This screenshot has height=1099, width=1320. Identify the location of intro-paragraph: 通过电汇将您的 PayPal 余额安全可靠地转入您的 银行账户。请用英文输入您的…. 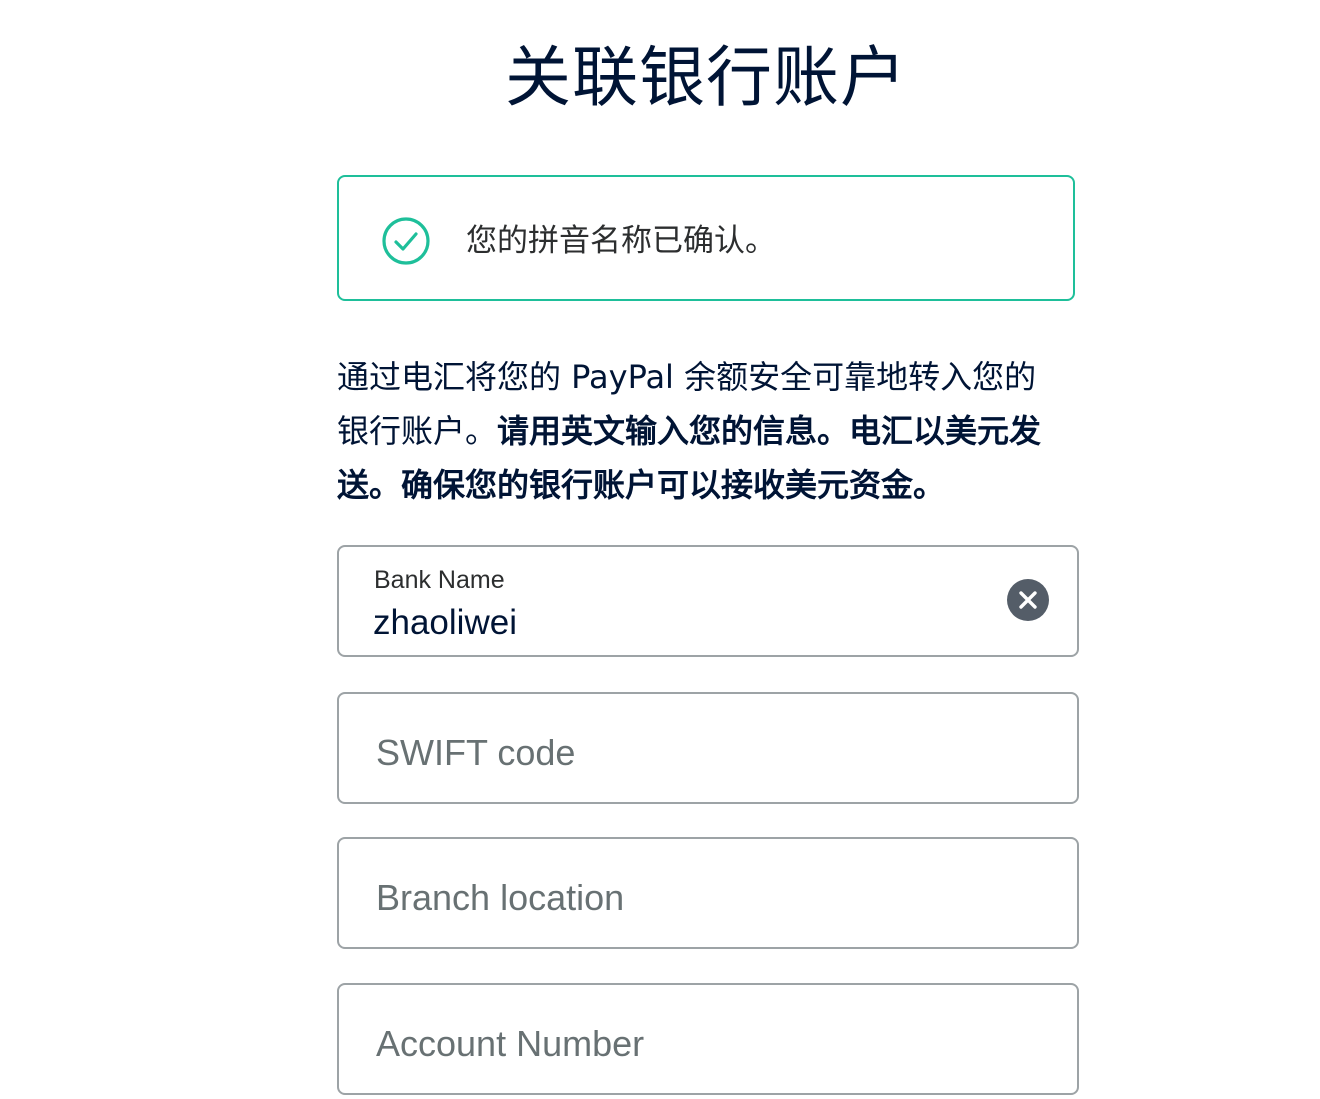
(717, 431).